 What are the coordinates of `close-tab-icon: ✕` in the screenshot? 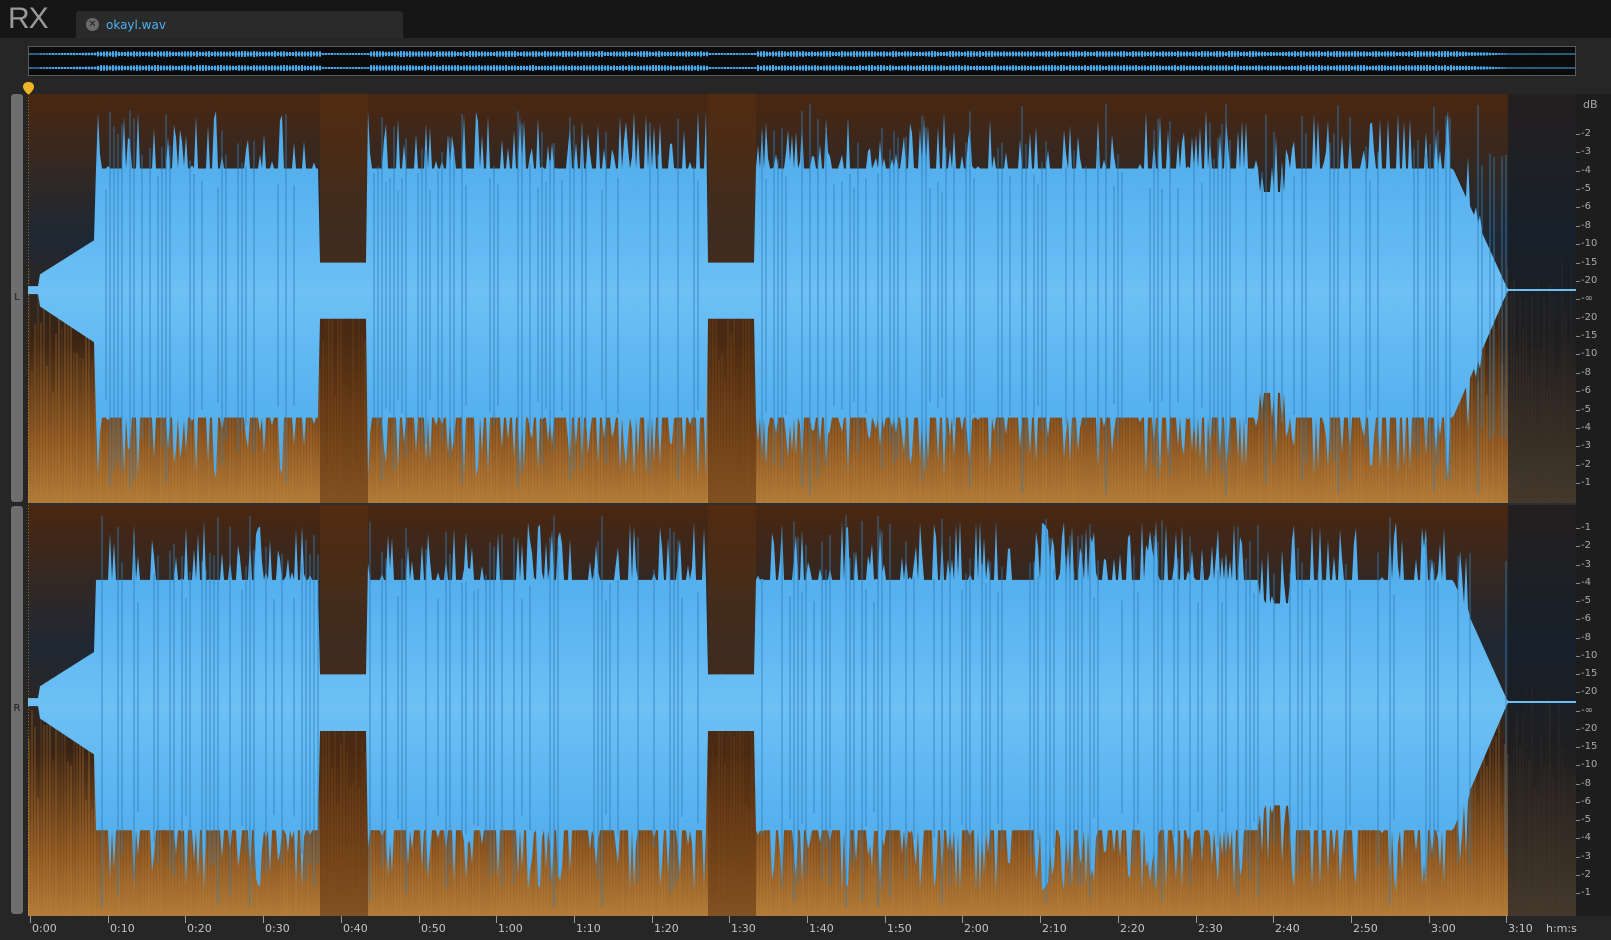 It's located at (92, 24).